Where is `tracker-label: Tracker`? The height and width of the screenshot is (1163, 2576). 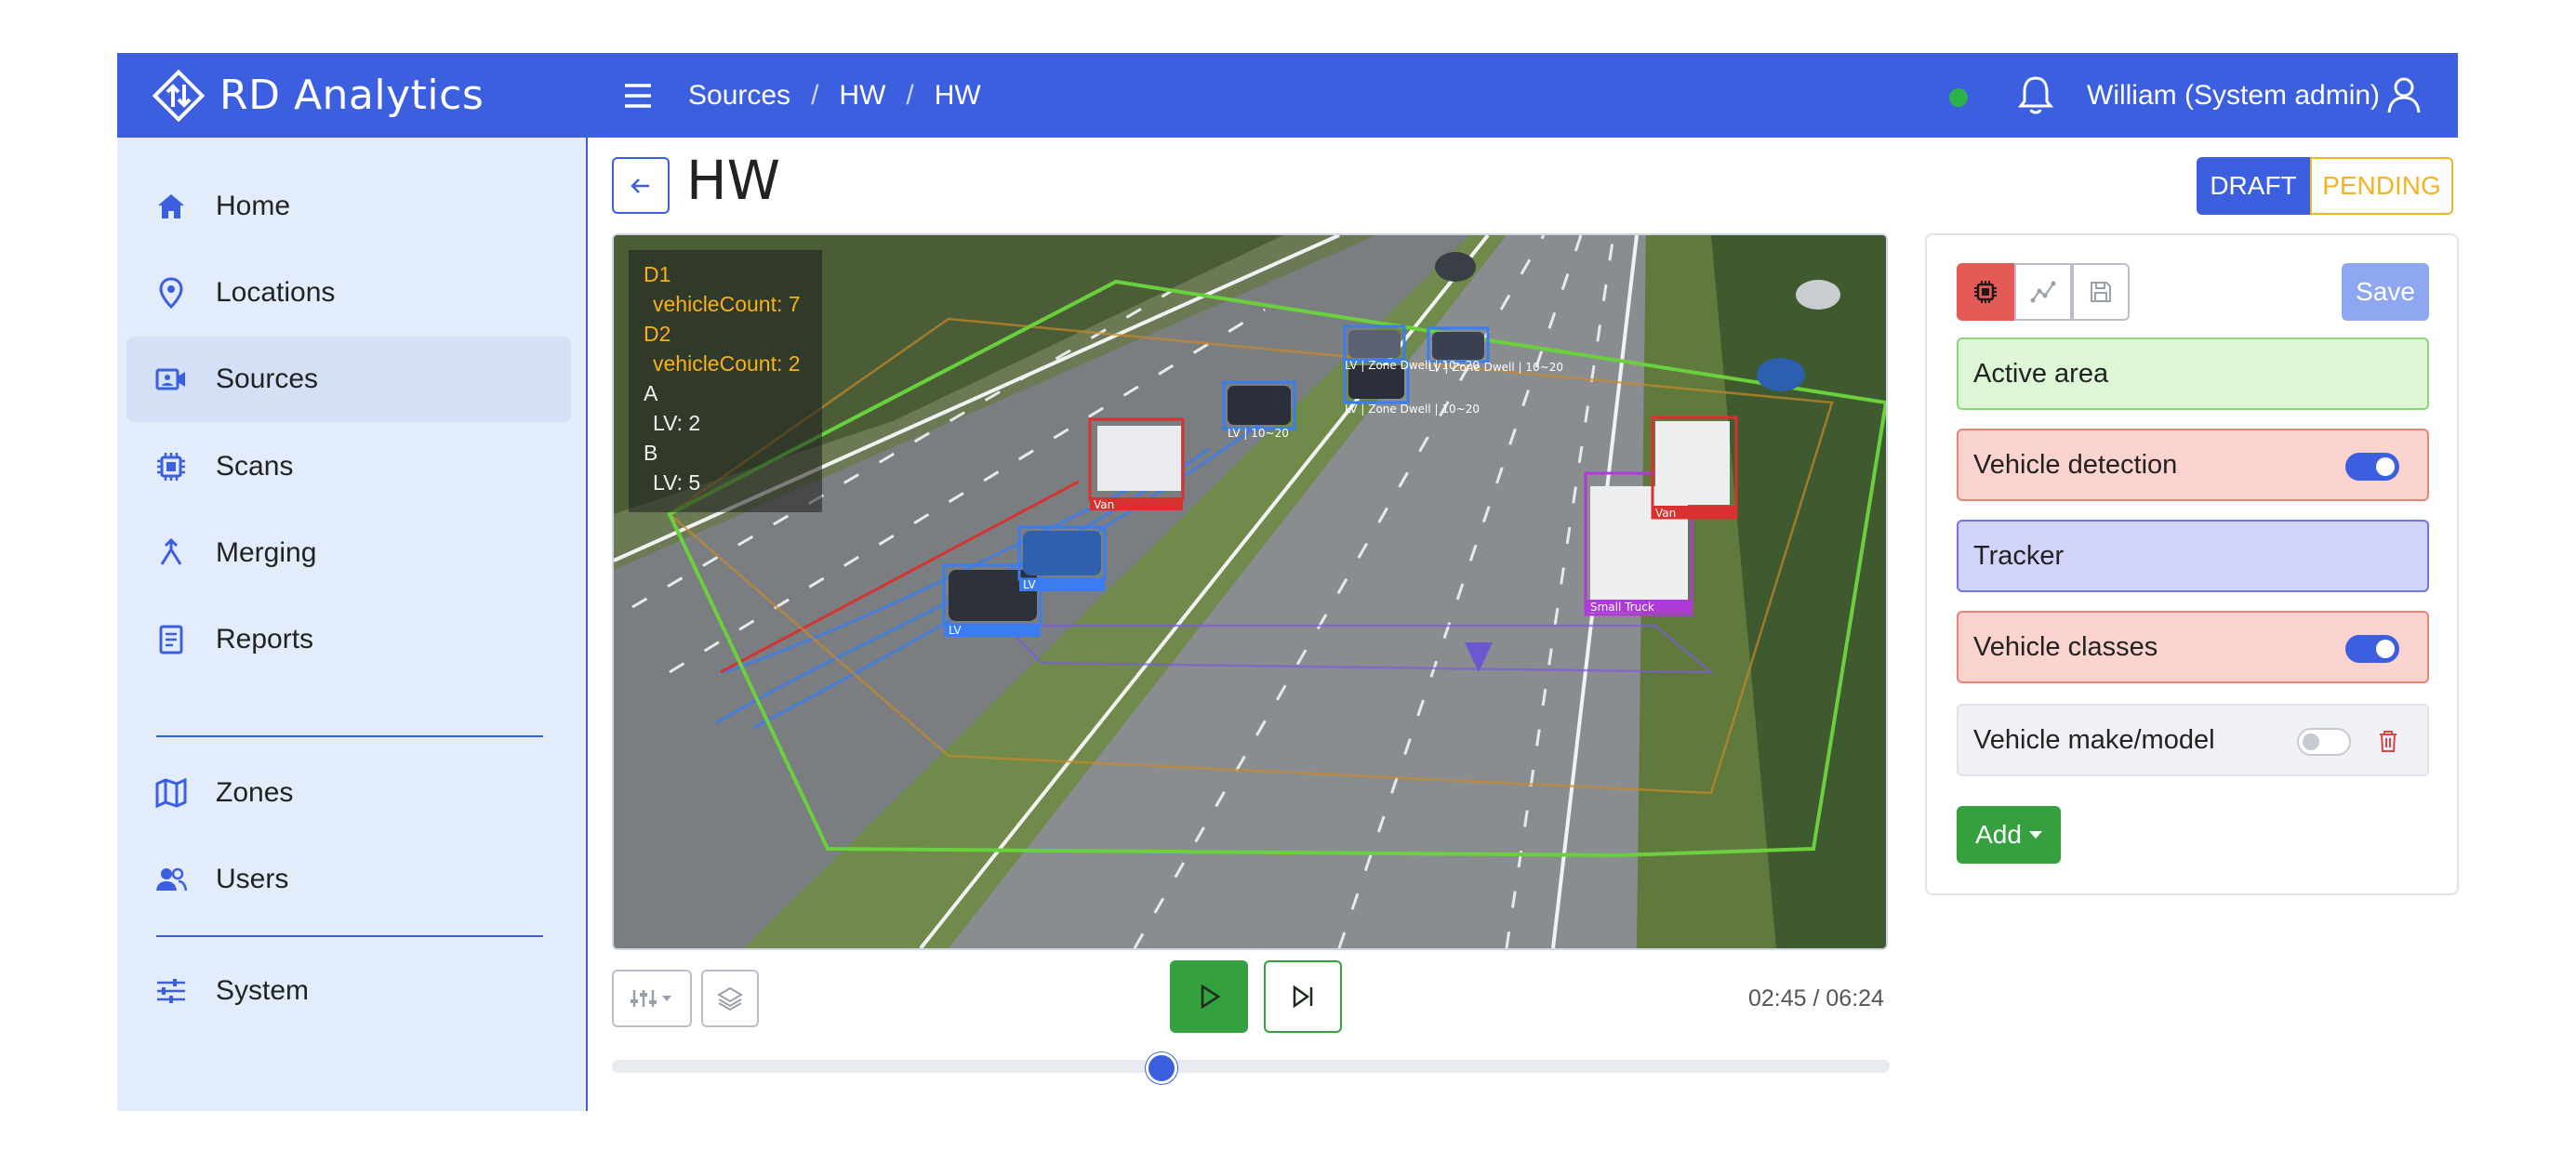
tracker-label: Tracker is located at coordinates (2019, 555).